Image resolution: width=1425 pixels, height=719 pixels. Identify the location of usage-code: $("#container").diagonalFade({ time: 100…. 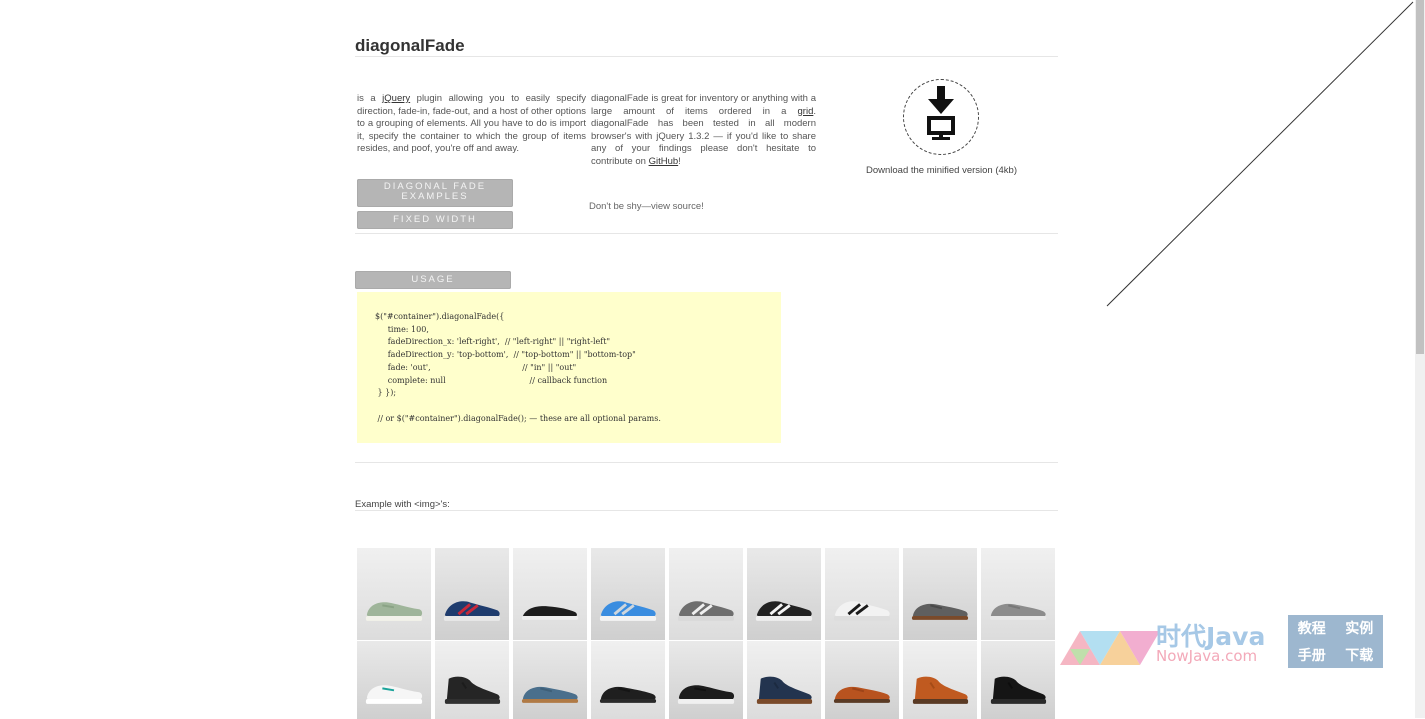
(518, 367).